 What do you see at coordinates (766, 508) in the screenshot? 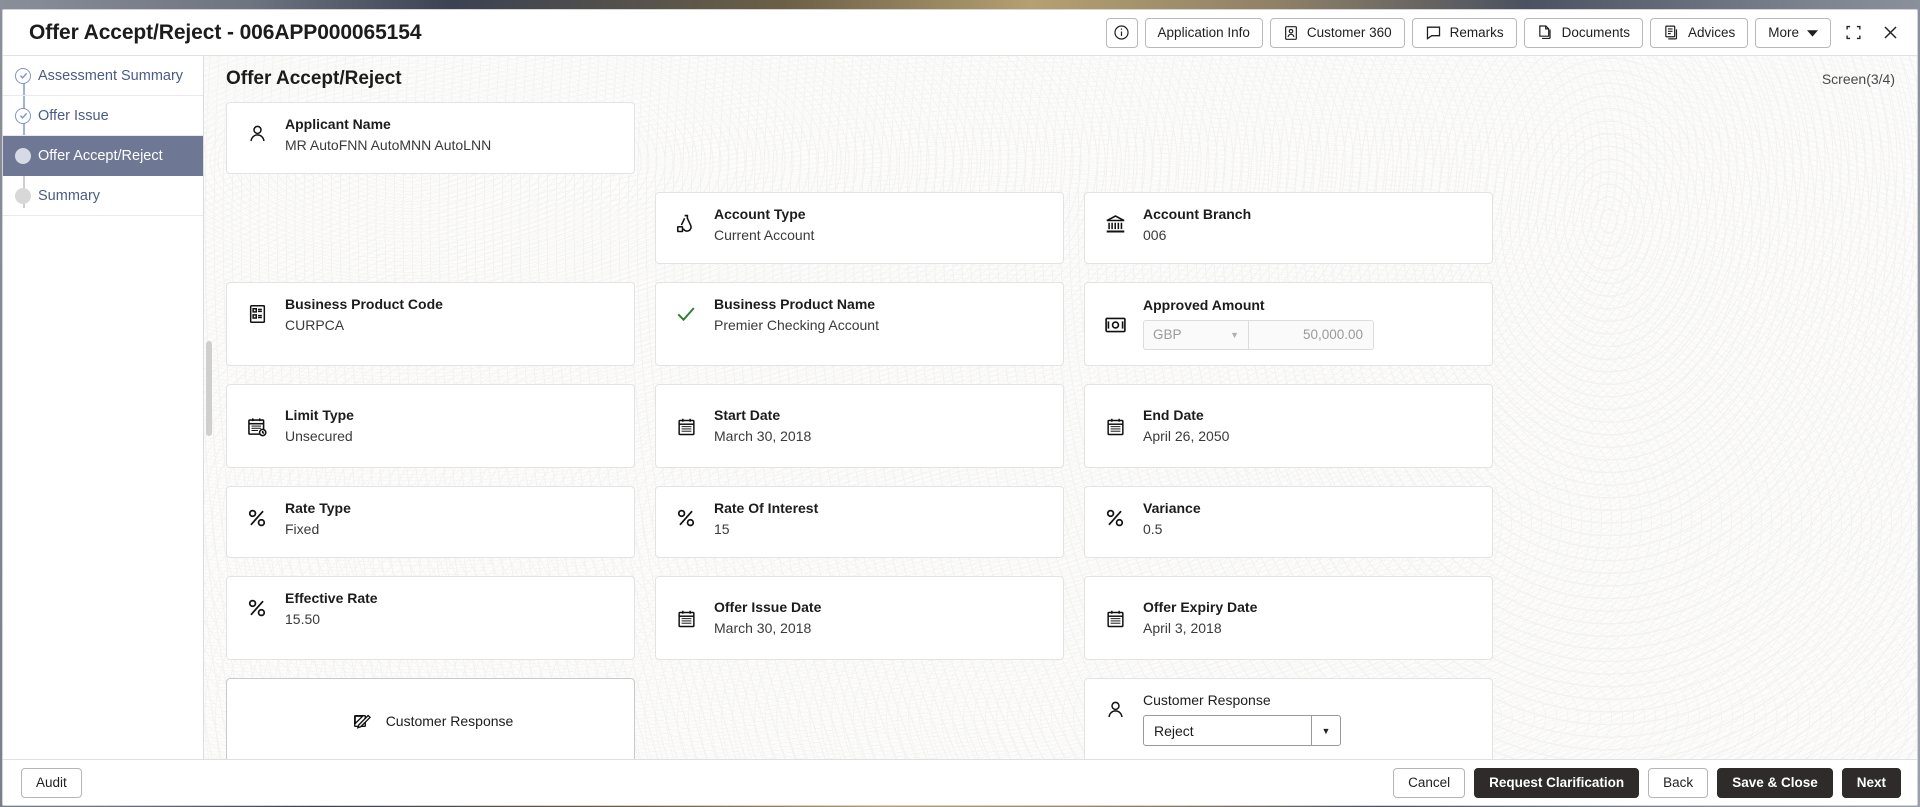
I see `card-label: Rate Of Interest` at bounding box center [766, 508].